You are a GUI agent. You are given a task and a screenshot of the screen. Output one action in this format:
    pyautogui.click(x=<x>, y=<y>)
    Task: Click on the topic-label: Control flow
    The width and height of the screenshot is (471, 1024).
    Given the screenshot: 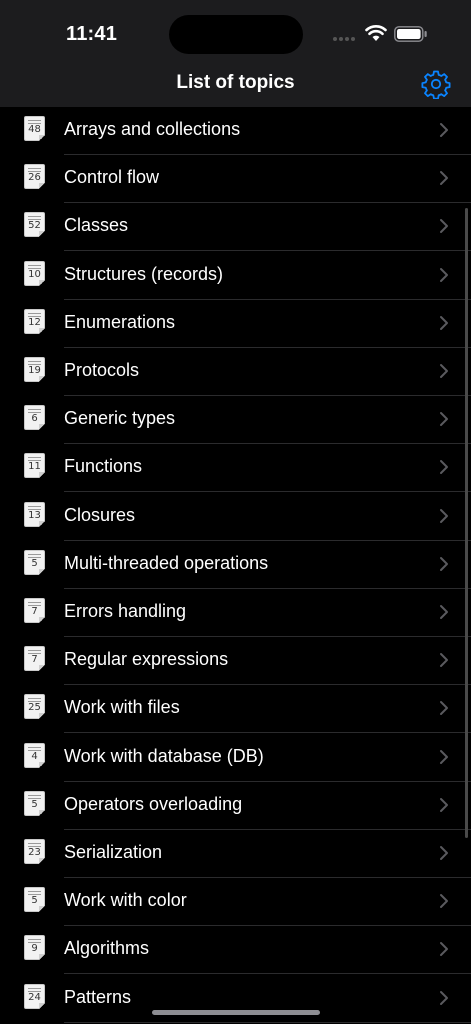 What is the action you would take?
    pyautogui.click(x=112, y=177)
    